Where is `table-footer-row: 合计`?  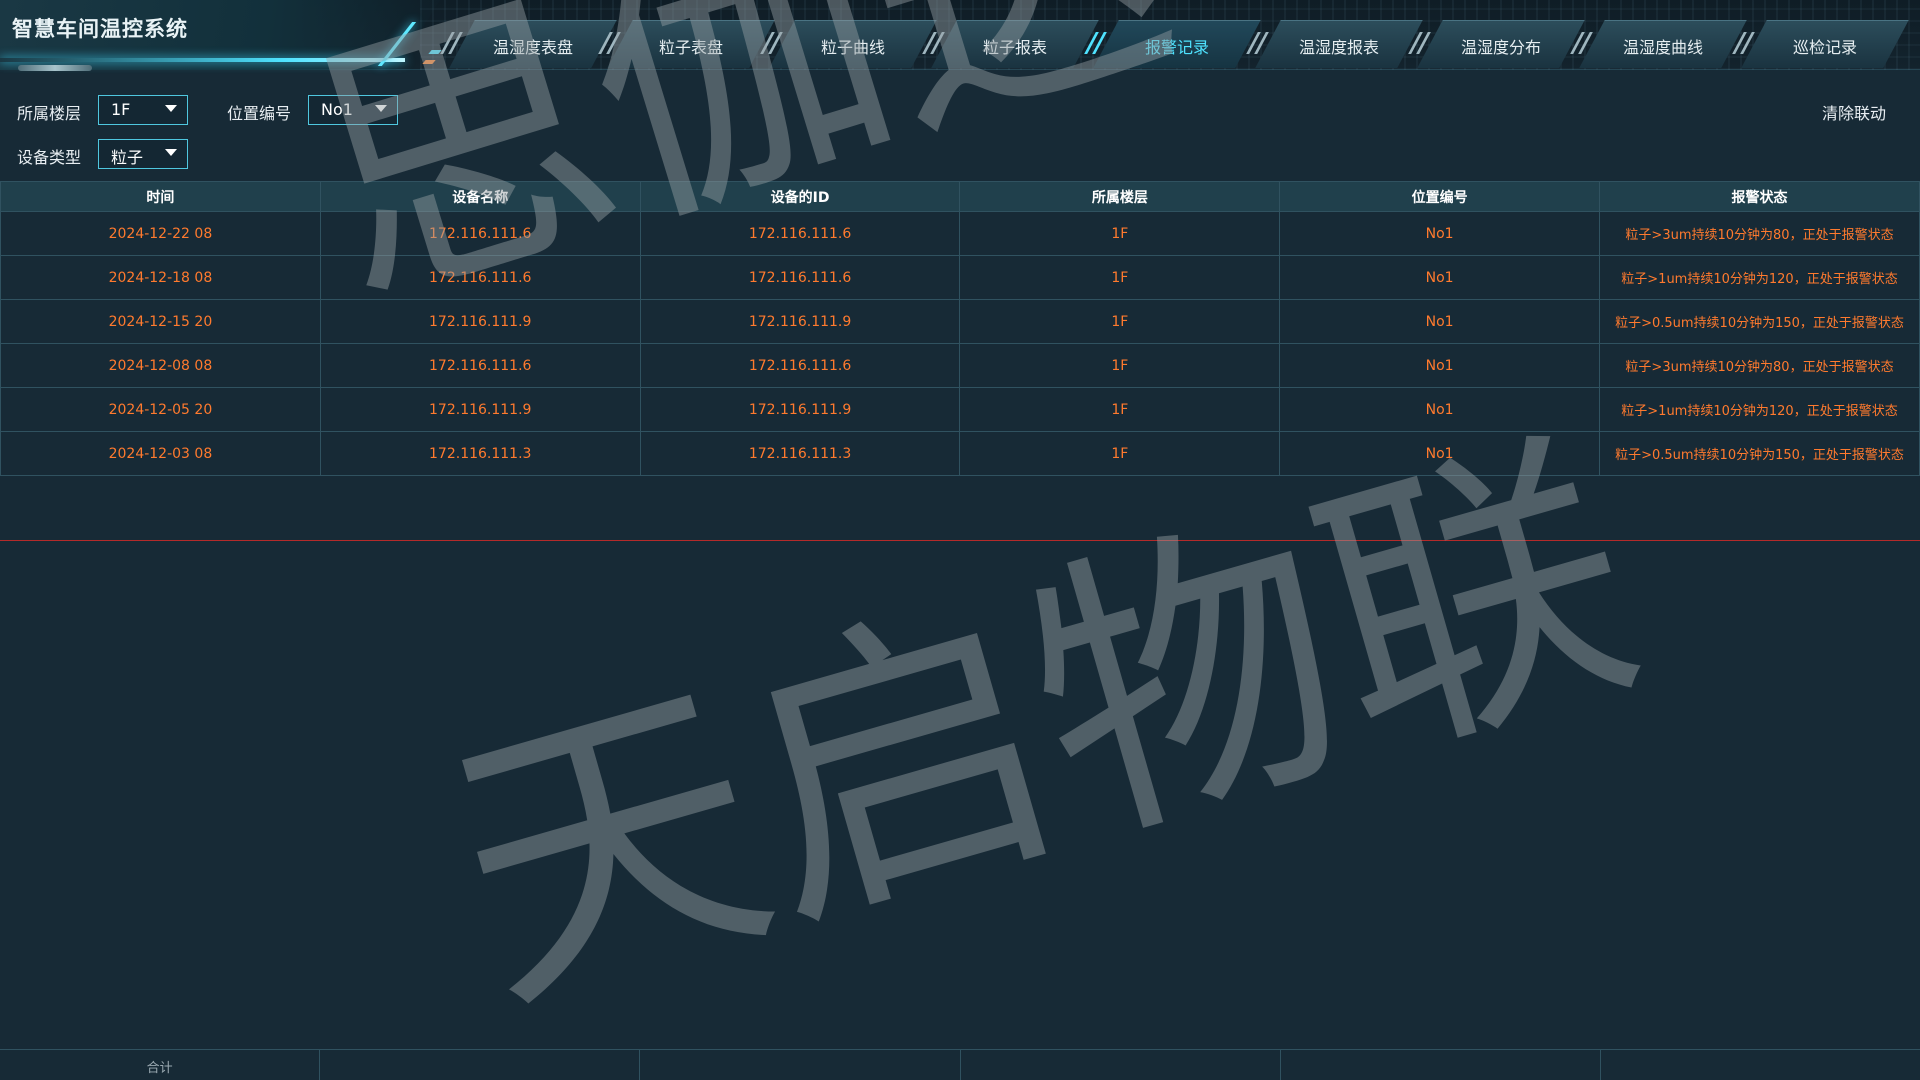
table-footer-row: 合计 is located at coordinates (960, 1064).